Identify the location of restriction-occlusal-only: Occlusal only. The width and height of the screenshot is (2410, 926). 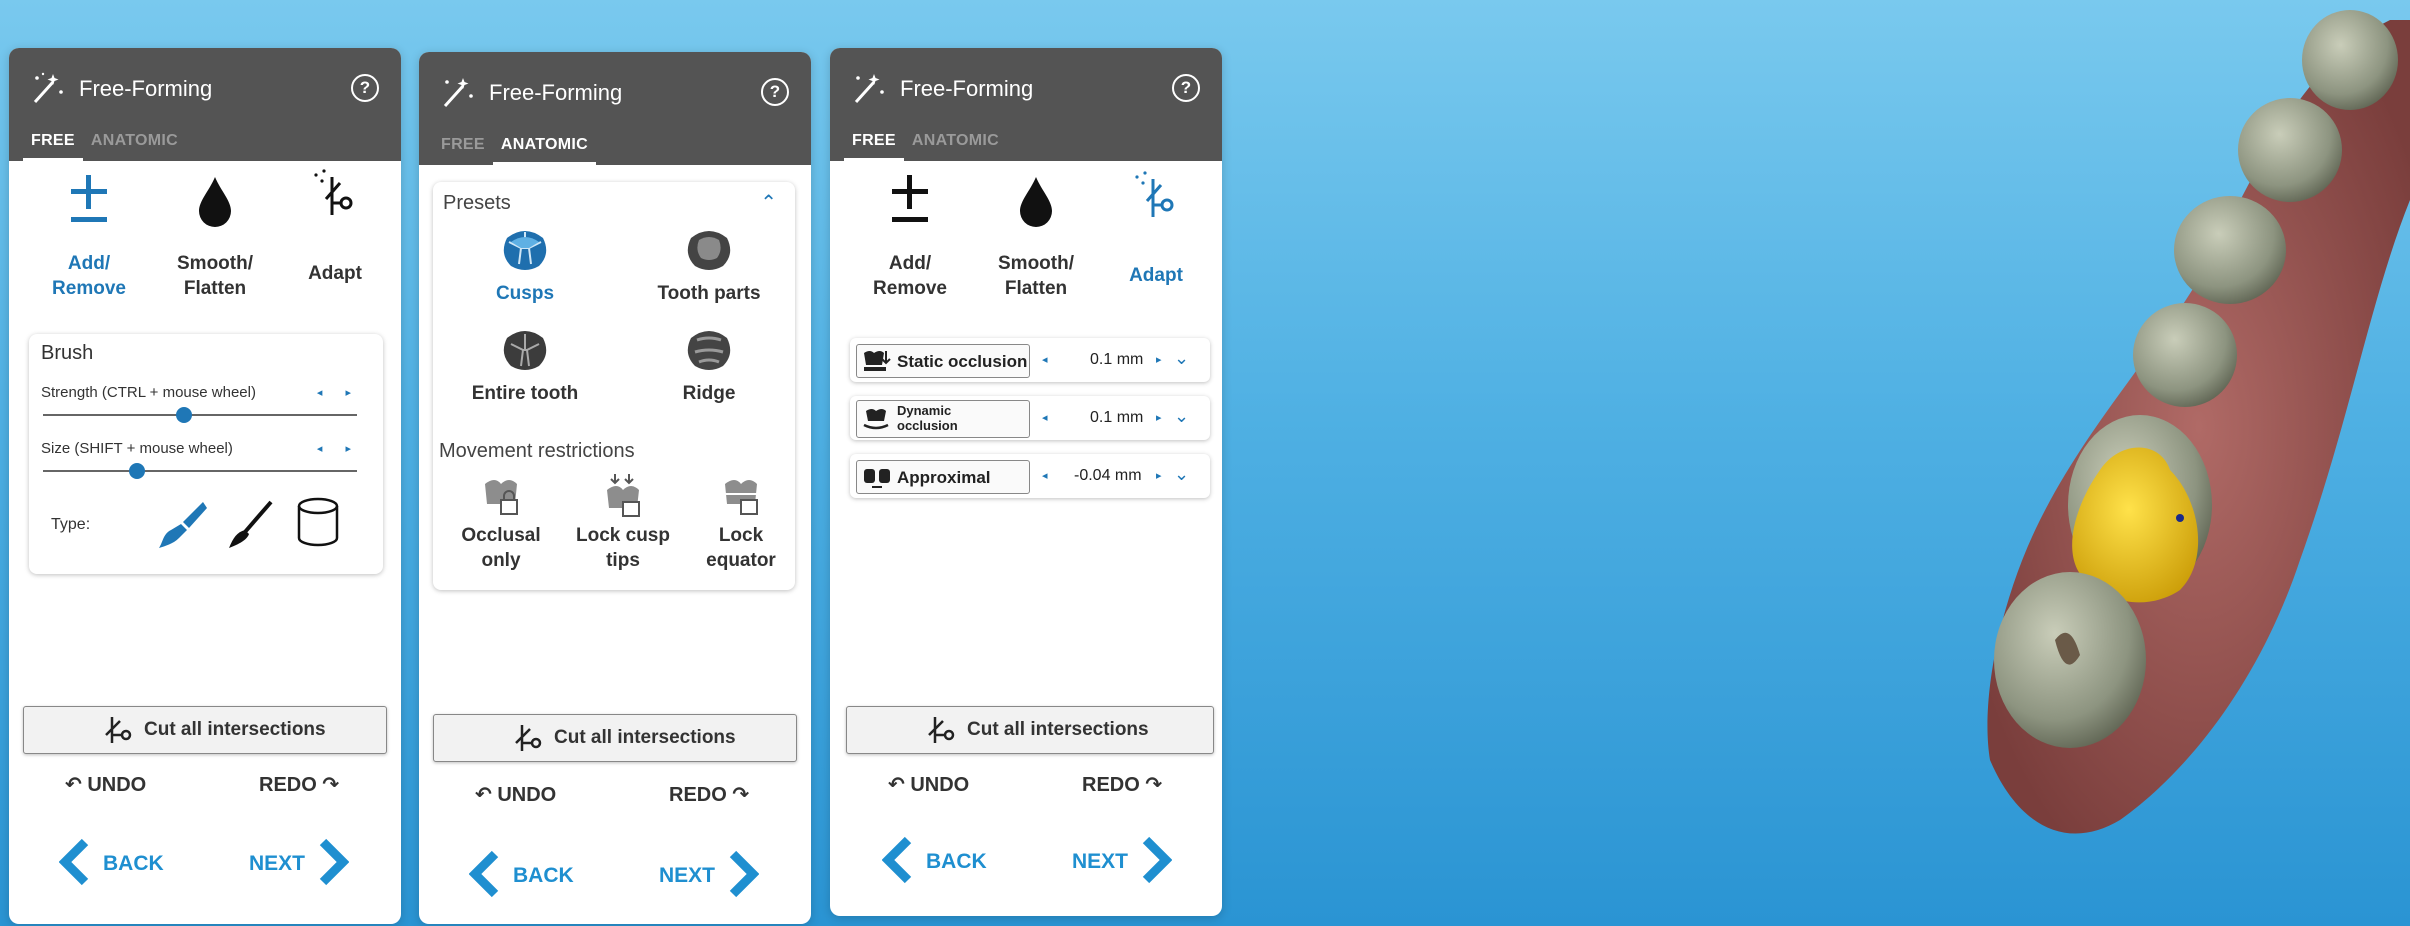
(501, 523).